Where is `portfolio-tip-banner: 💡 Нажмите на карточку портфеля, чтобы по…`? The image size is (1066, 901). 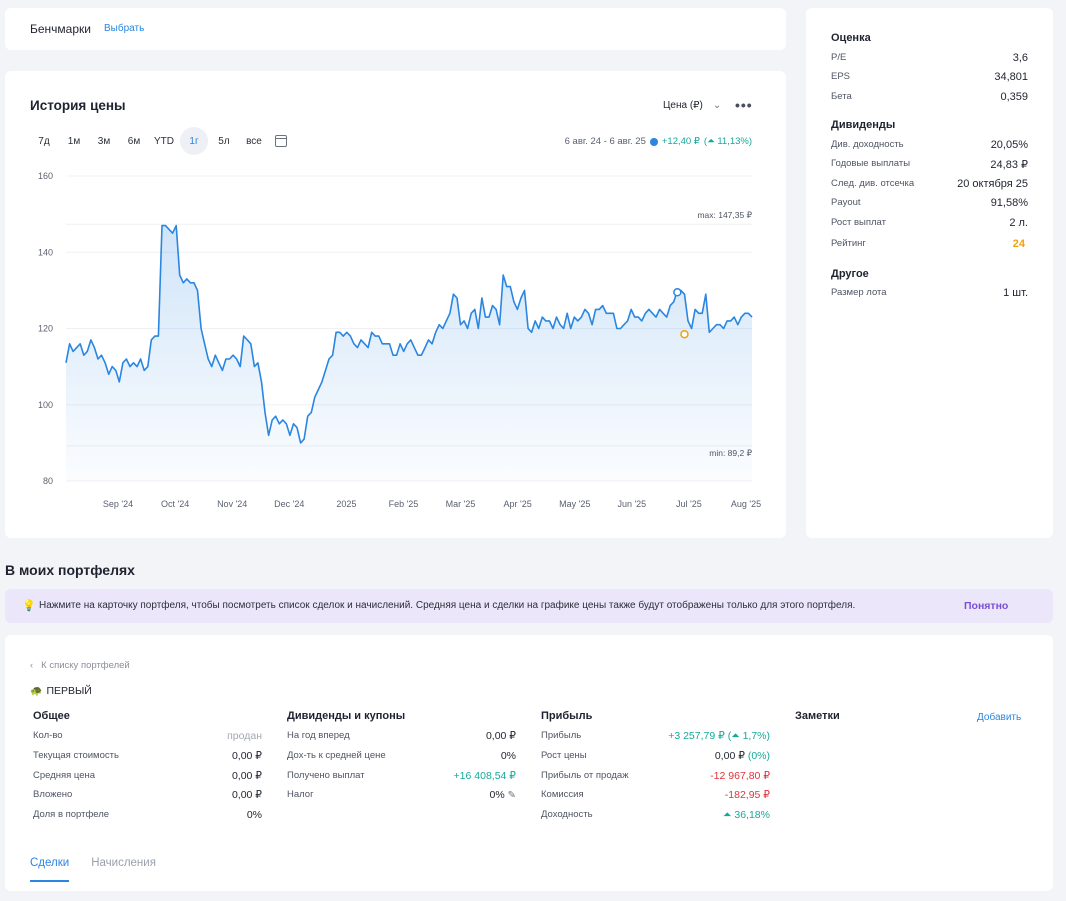
portfolio-tip-banner: 💡 Нажмите на карточку портфеля, чтобы по… is located at coordinates (529, 606).